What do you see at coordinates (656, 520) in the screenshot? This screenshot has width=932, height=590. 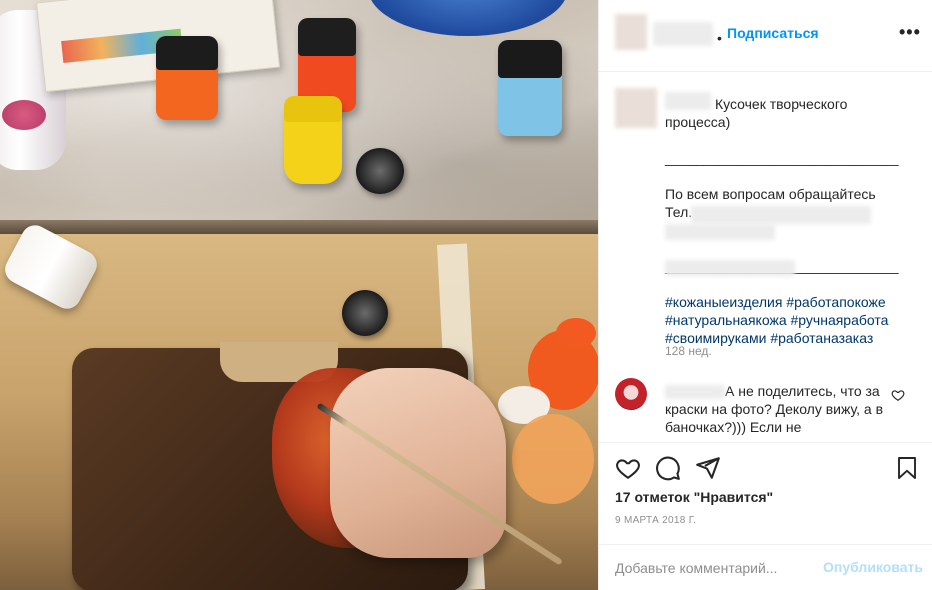 I see `post-date: 9 МАРТА 2018 Г.` at bounding box center [656, 520].